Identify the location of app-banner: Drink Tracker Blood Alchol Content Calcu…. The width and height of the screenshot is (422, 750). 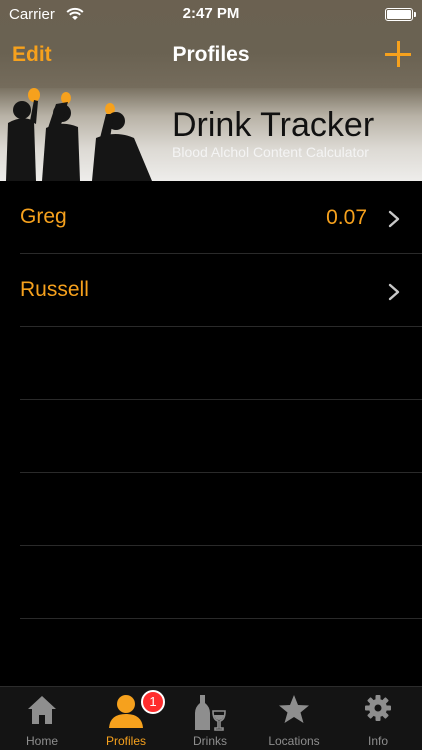
(211, 134).